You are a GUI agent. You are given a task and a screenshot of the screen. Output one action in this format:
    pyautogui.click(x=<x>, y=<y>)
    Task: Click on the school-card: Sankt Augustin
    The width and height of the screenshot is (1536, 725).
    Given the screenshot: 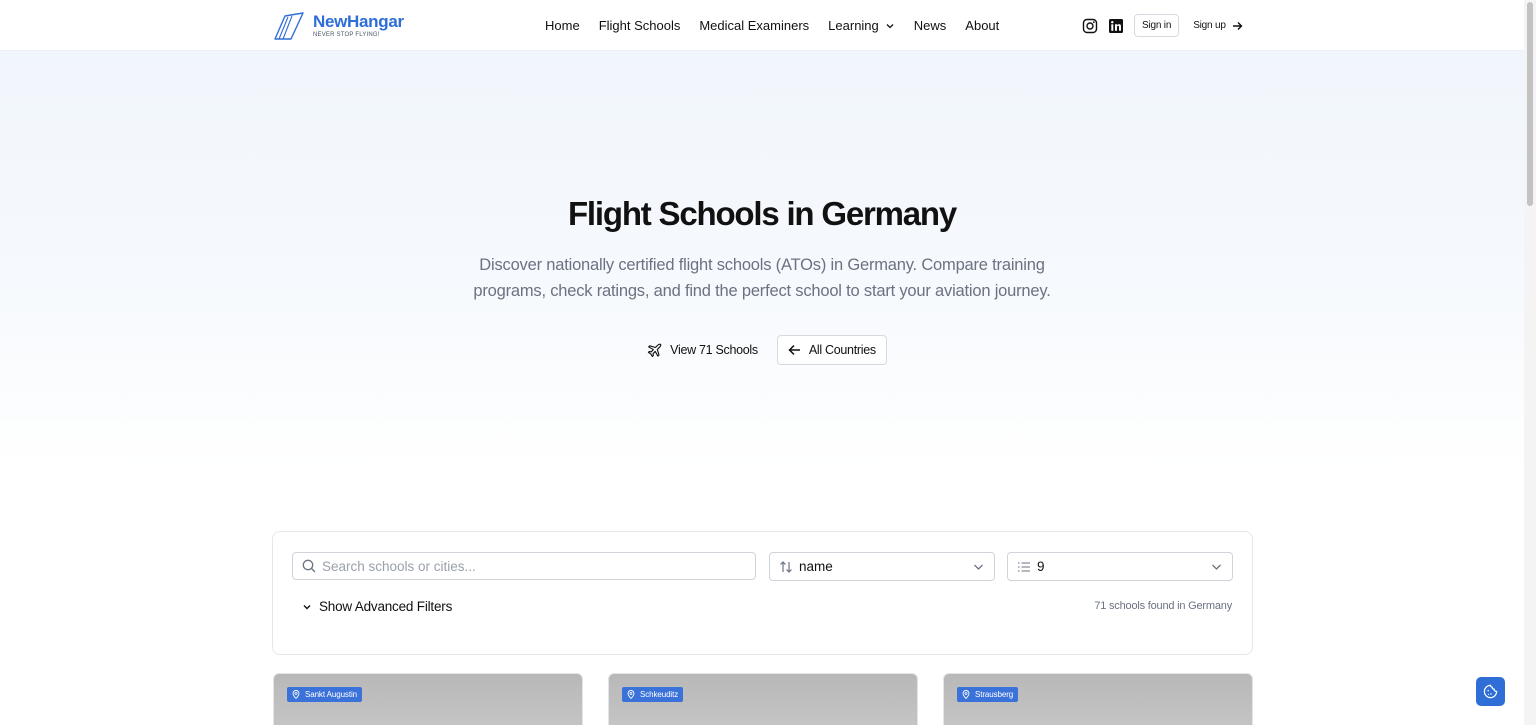 What is the action you would take?
    pyautogui.click(x=428, y=699)
    